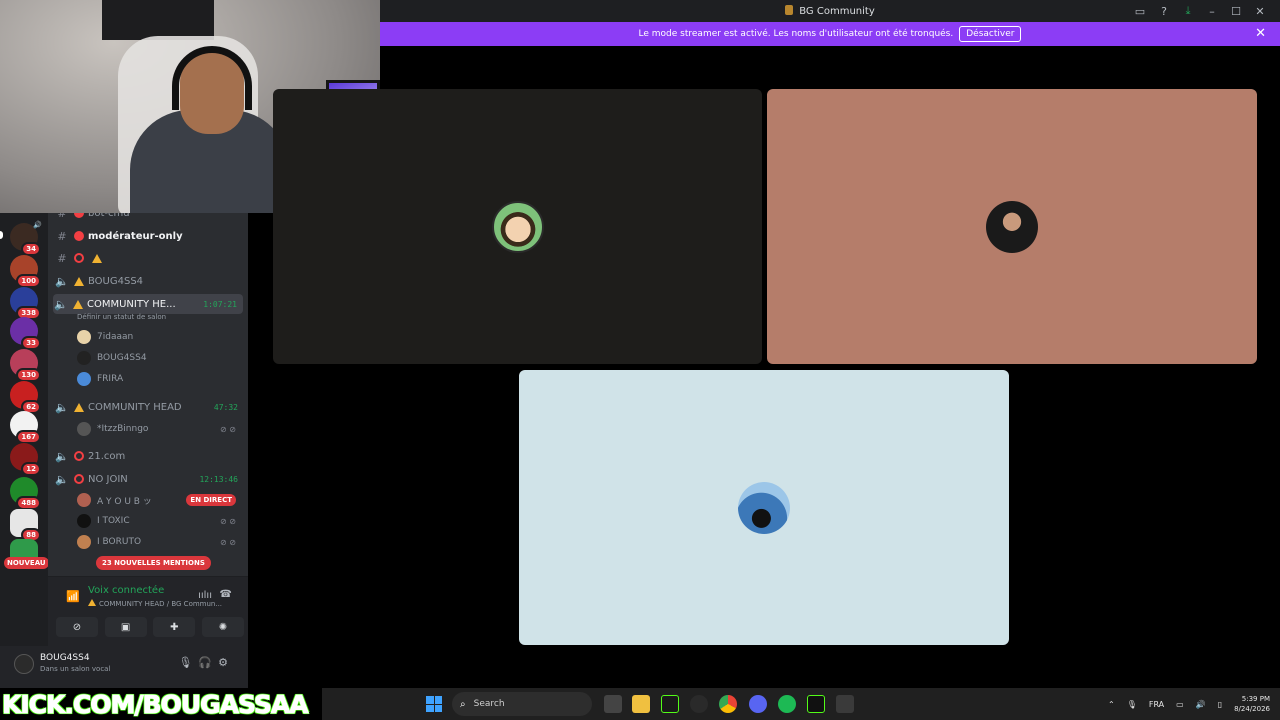 This screenshot has height=720, width=1280. I want to click on new-mentions-button: 23 NOUVELLES MENTIONS, so click(153, 563).